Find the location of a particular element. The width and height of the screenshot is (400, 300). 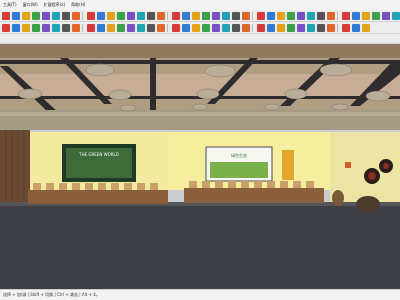

top-view-icon is located at coordinates (16, 27).